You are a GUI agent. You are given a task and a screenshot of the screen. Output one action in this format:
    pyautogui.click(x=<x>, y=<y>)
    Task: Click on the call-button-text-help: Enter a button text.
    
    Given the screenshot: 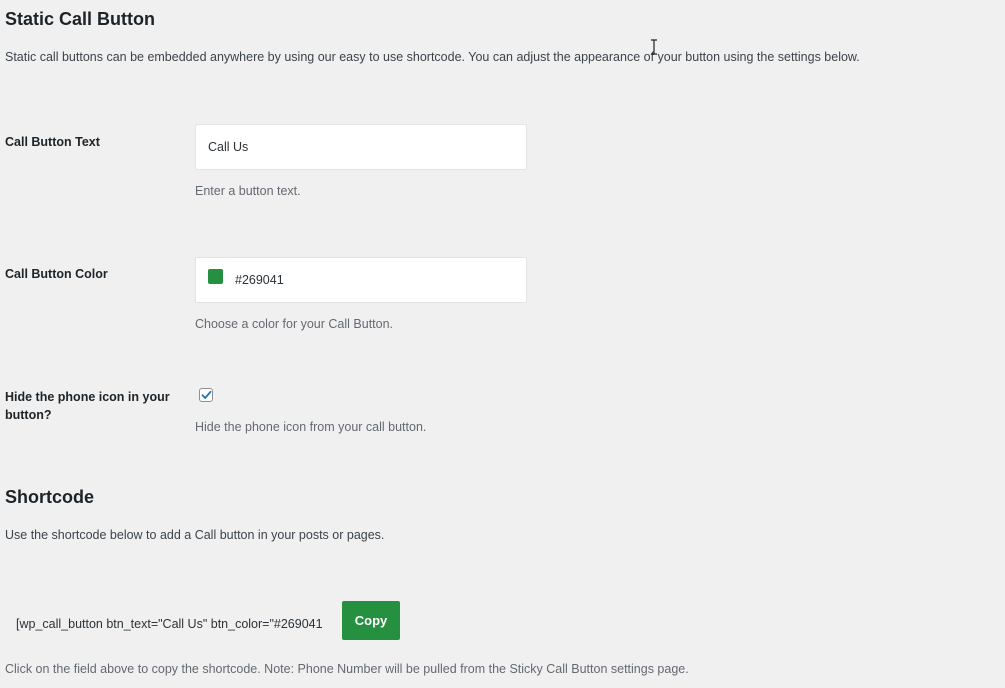 What is the action you would take?
    pyautogui.click(x=248, y=191)
    